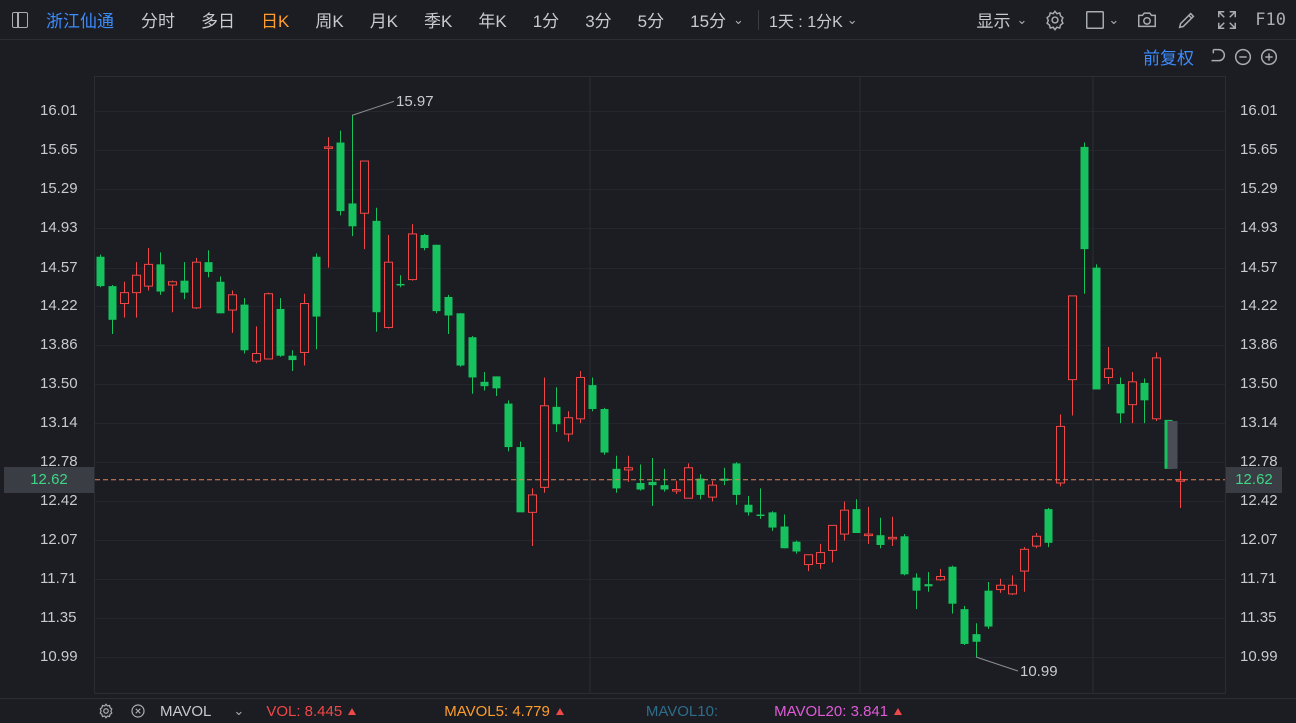 Image resolution: width=1296 pixels, height=723 pixels. What do you see at coordinates (59, 539) in the screenshot?
I see `price-tick-label-left: 12.07` at bounding box center [59, 539].